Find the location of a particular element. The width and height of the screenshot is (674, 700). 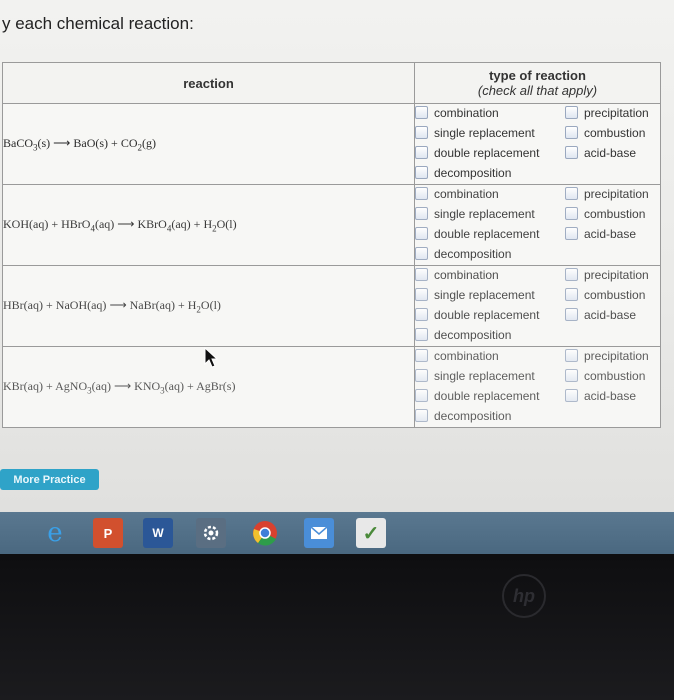

hp-logo-icon: hp is located at coordinates (524, 596).